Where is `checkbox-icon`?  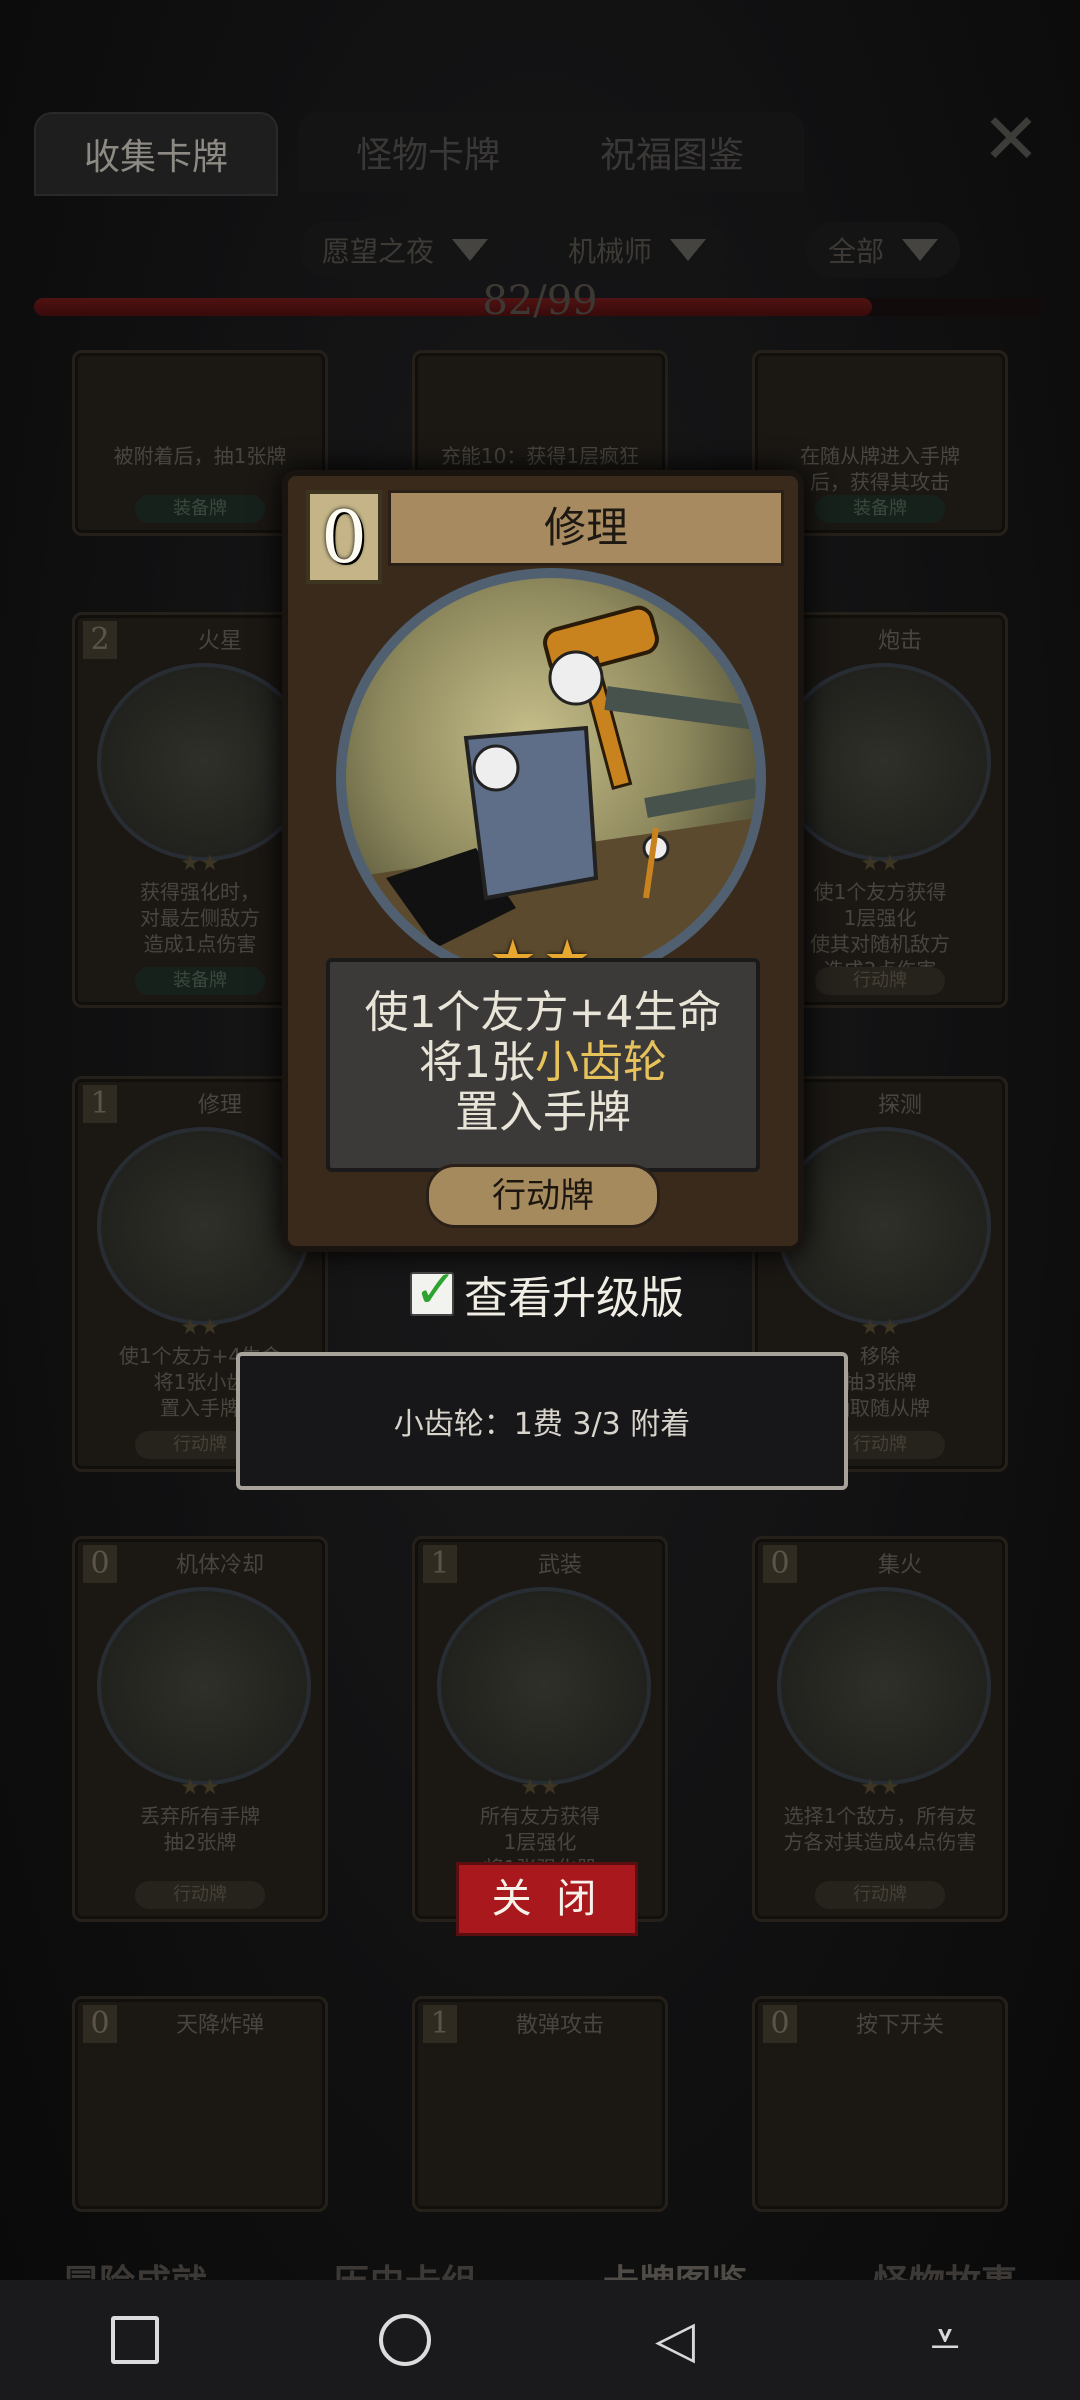 checkbox-icon is located at coordinates (434, 1290).